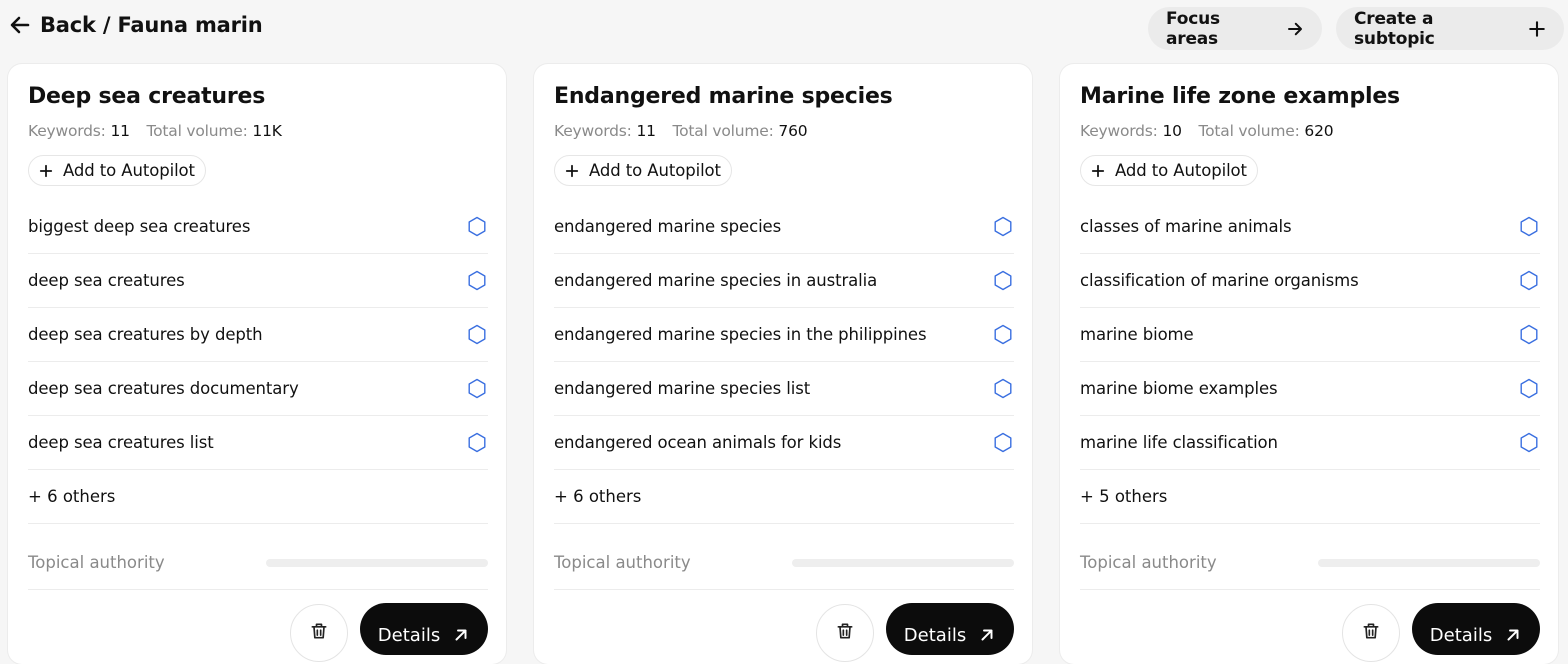 The width and height of the screenshot is (1568, 664). What do you see at coordinates (1219, 280) in the screenshot?
I see `keyword-text: classification of marine organisms` at bounding box center [1219, 280].